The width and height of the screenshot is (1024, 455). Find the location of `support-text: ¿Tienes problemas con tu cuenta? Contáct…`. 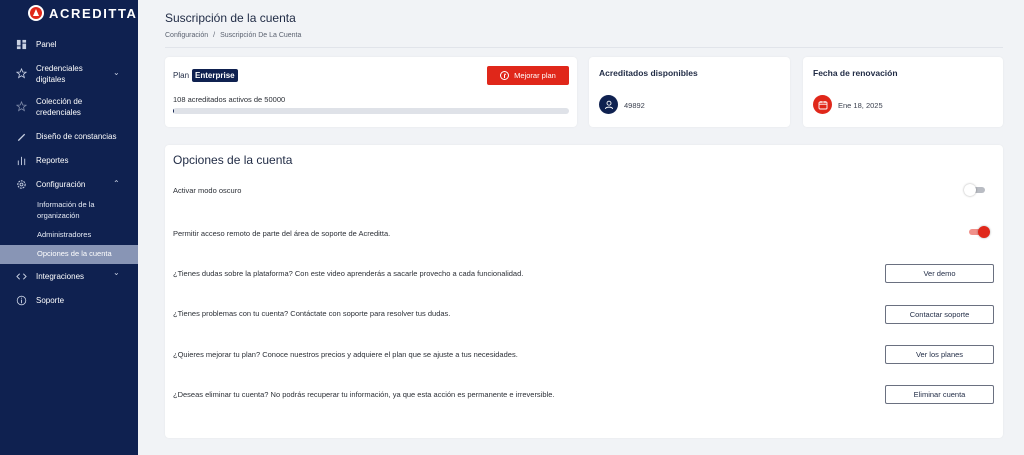

support-text: ¿Tienes problemas con tu cuenta? Contáct… is located at coordinates (312, 313).